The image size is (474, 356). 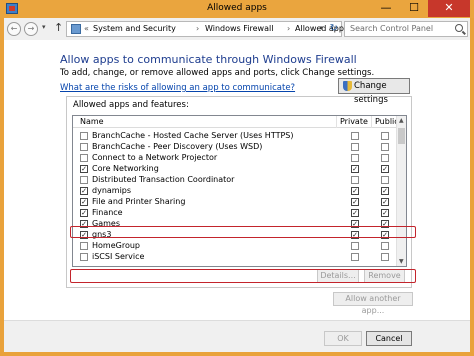 What do you see at coordinates (354, 121) in the screenshot?
I see `column-private: Private` at bounding box center [354, 121].